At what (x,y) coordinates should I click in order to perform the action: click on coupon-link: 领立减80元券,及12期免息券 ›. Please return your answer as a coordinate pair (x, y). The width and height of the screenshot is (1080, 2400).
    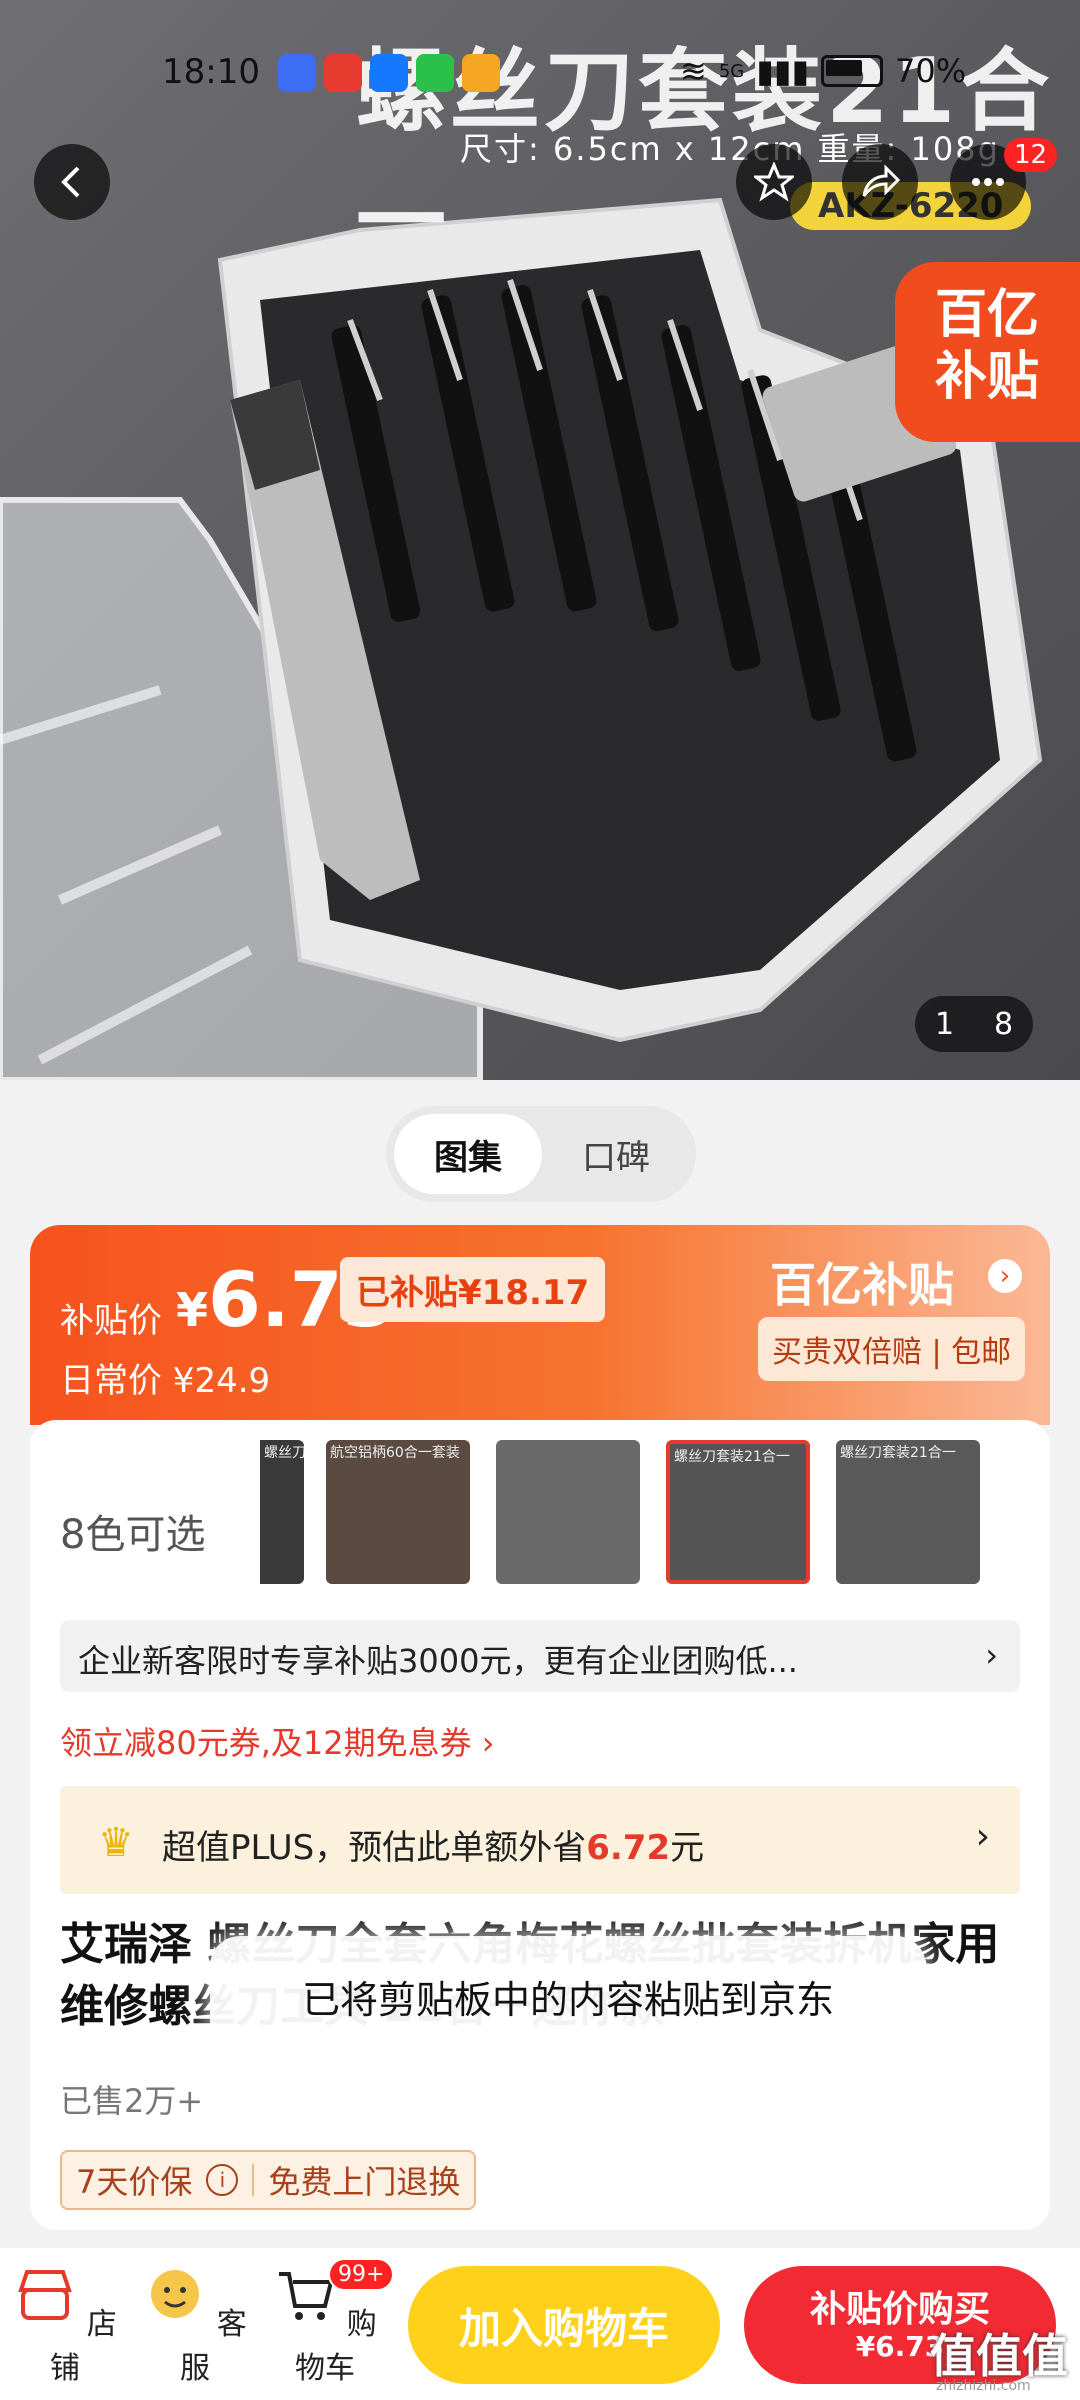
    Looking at the image, I should click on (277, 1741).